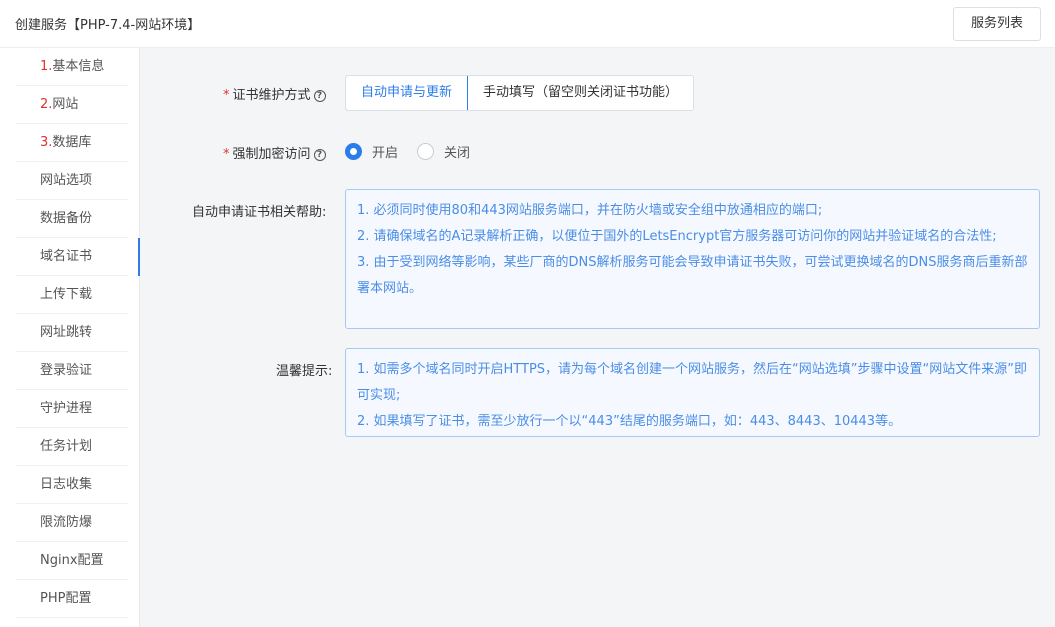 Image resolution: width=1055 pixels, height=627 pixels. I want to click on step-number: 3., so click(46, 142).